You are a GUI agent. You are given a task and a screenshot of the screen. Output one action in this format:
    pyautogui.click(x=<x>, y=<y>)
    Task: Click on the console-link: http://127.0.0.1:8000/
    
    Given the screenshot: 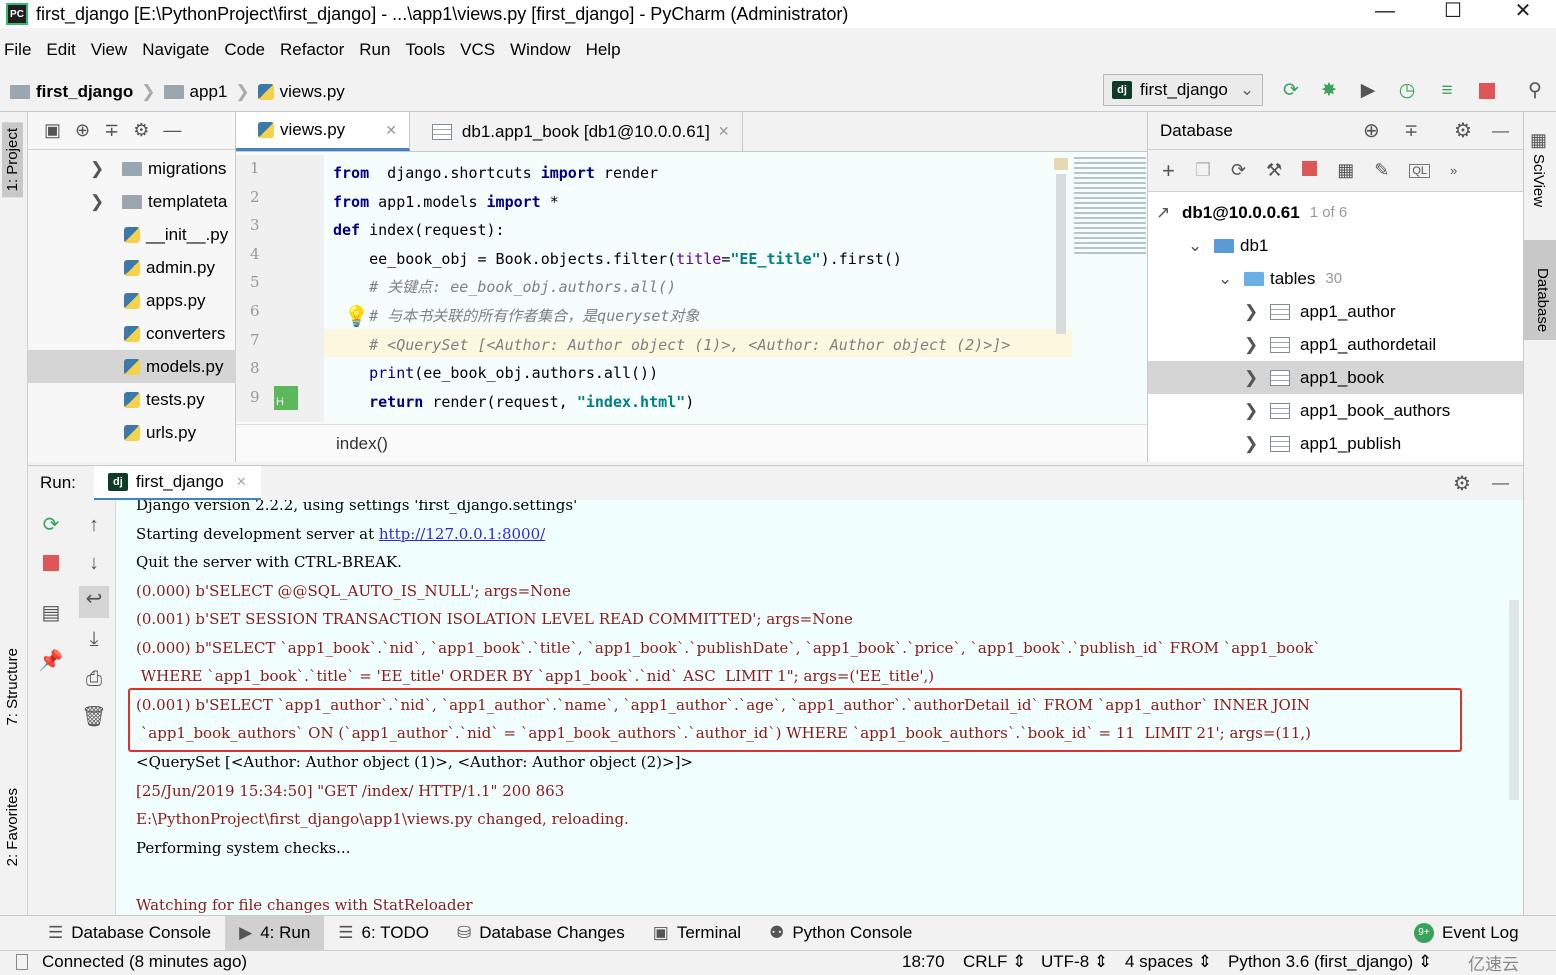 What is the action you would take?
    pyautogui.click(x=462, y=534)
    